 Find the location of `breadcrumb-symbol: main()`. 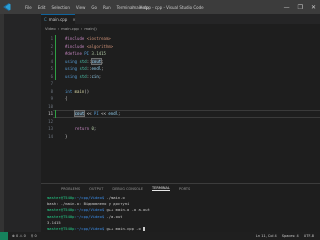

breadcrumb-symbol: main() is located at coordinates (90, 28).